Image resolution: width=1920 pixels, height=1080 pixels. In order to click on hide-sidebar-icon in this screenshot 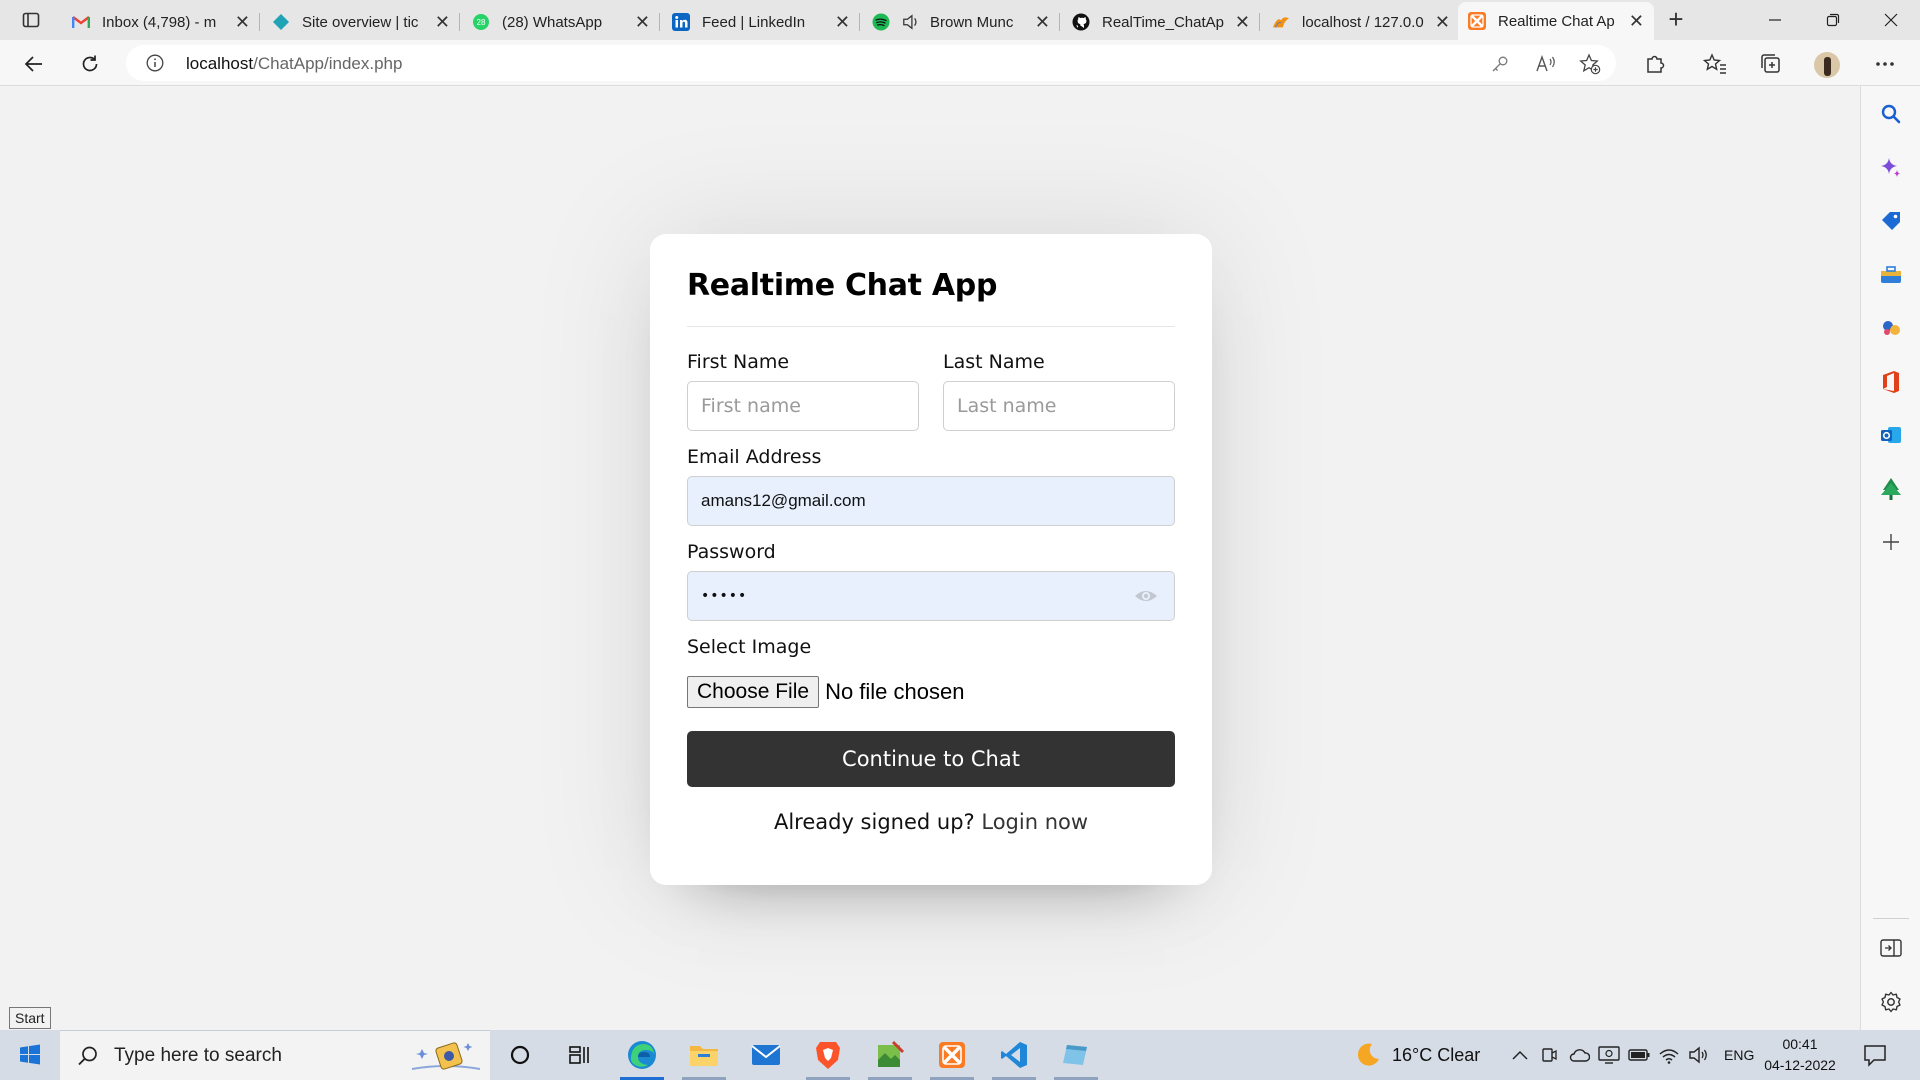, I will do `click(1891, 948)`.